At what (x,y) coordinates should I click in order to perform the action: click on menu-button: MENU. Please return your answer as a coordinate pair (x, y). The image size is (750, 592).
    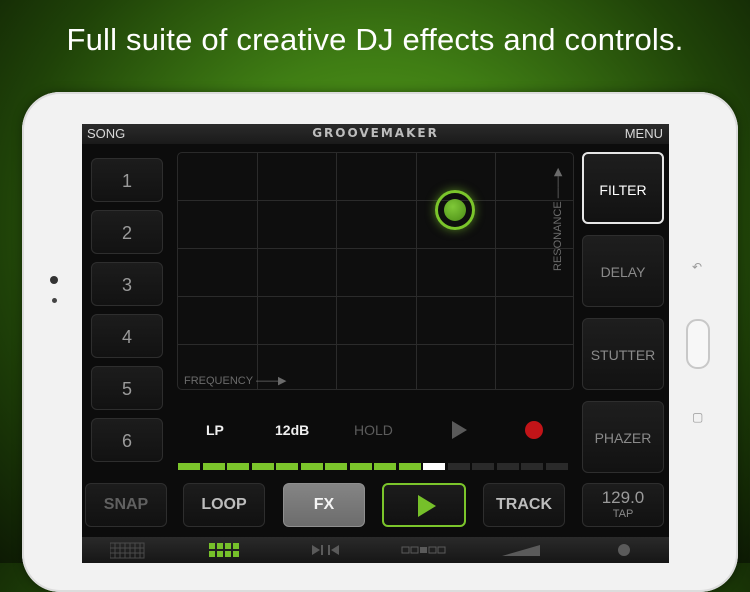
    Looking at the image, I should click on (644, 133).